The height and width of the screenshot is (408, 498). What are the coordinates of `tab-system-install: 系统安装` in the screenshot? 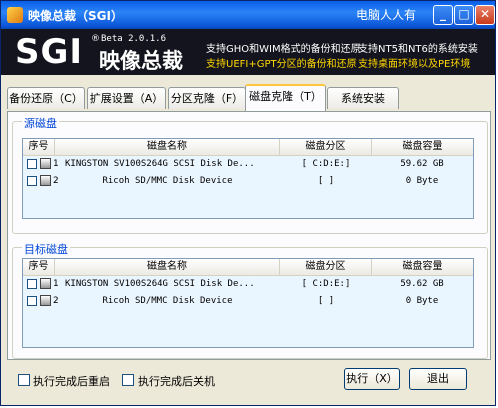 It's located at (363, 98).